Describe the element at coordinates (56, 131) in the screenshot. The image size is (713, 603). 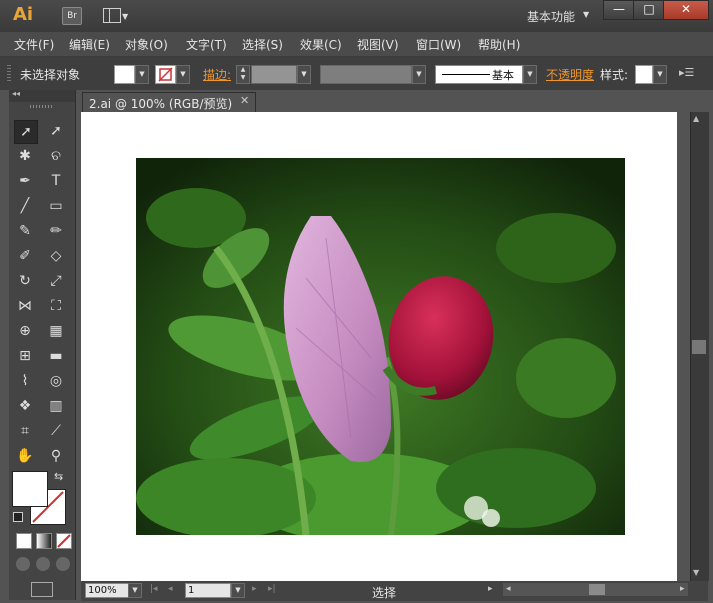
I see `direct-selection-tool-icon: ➚` at that location.